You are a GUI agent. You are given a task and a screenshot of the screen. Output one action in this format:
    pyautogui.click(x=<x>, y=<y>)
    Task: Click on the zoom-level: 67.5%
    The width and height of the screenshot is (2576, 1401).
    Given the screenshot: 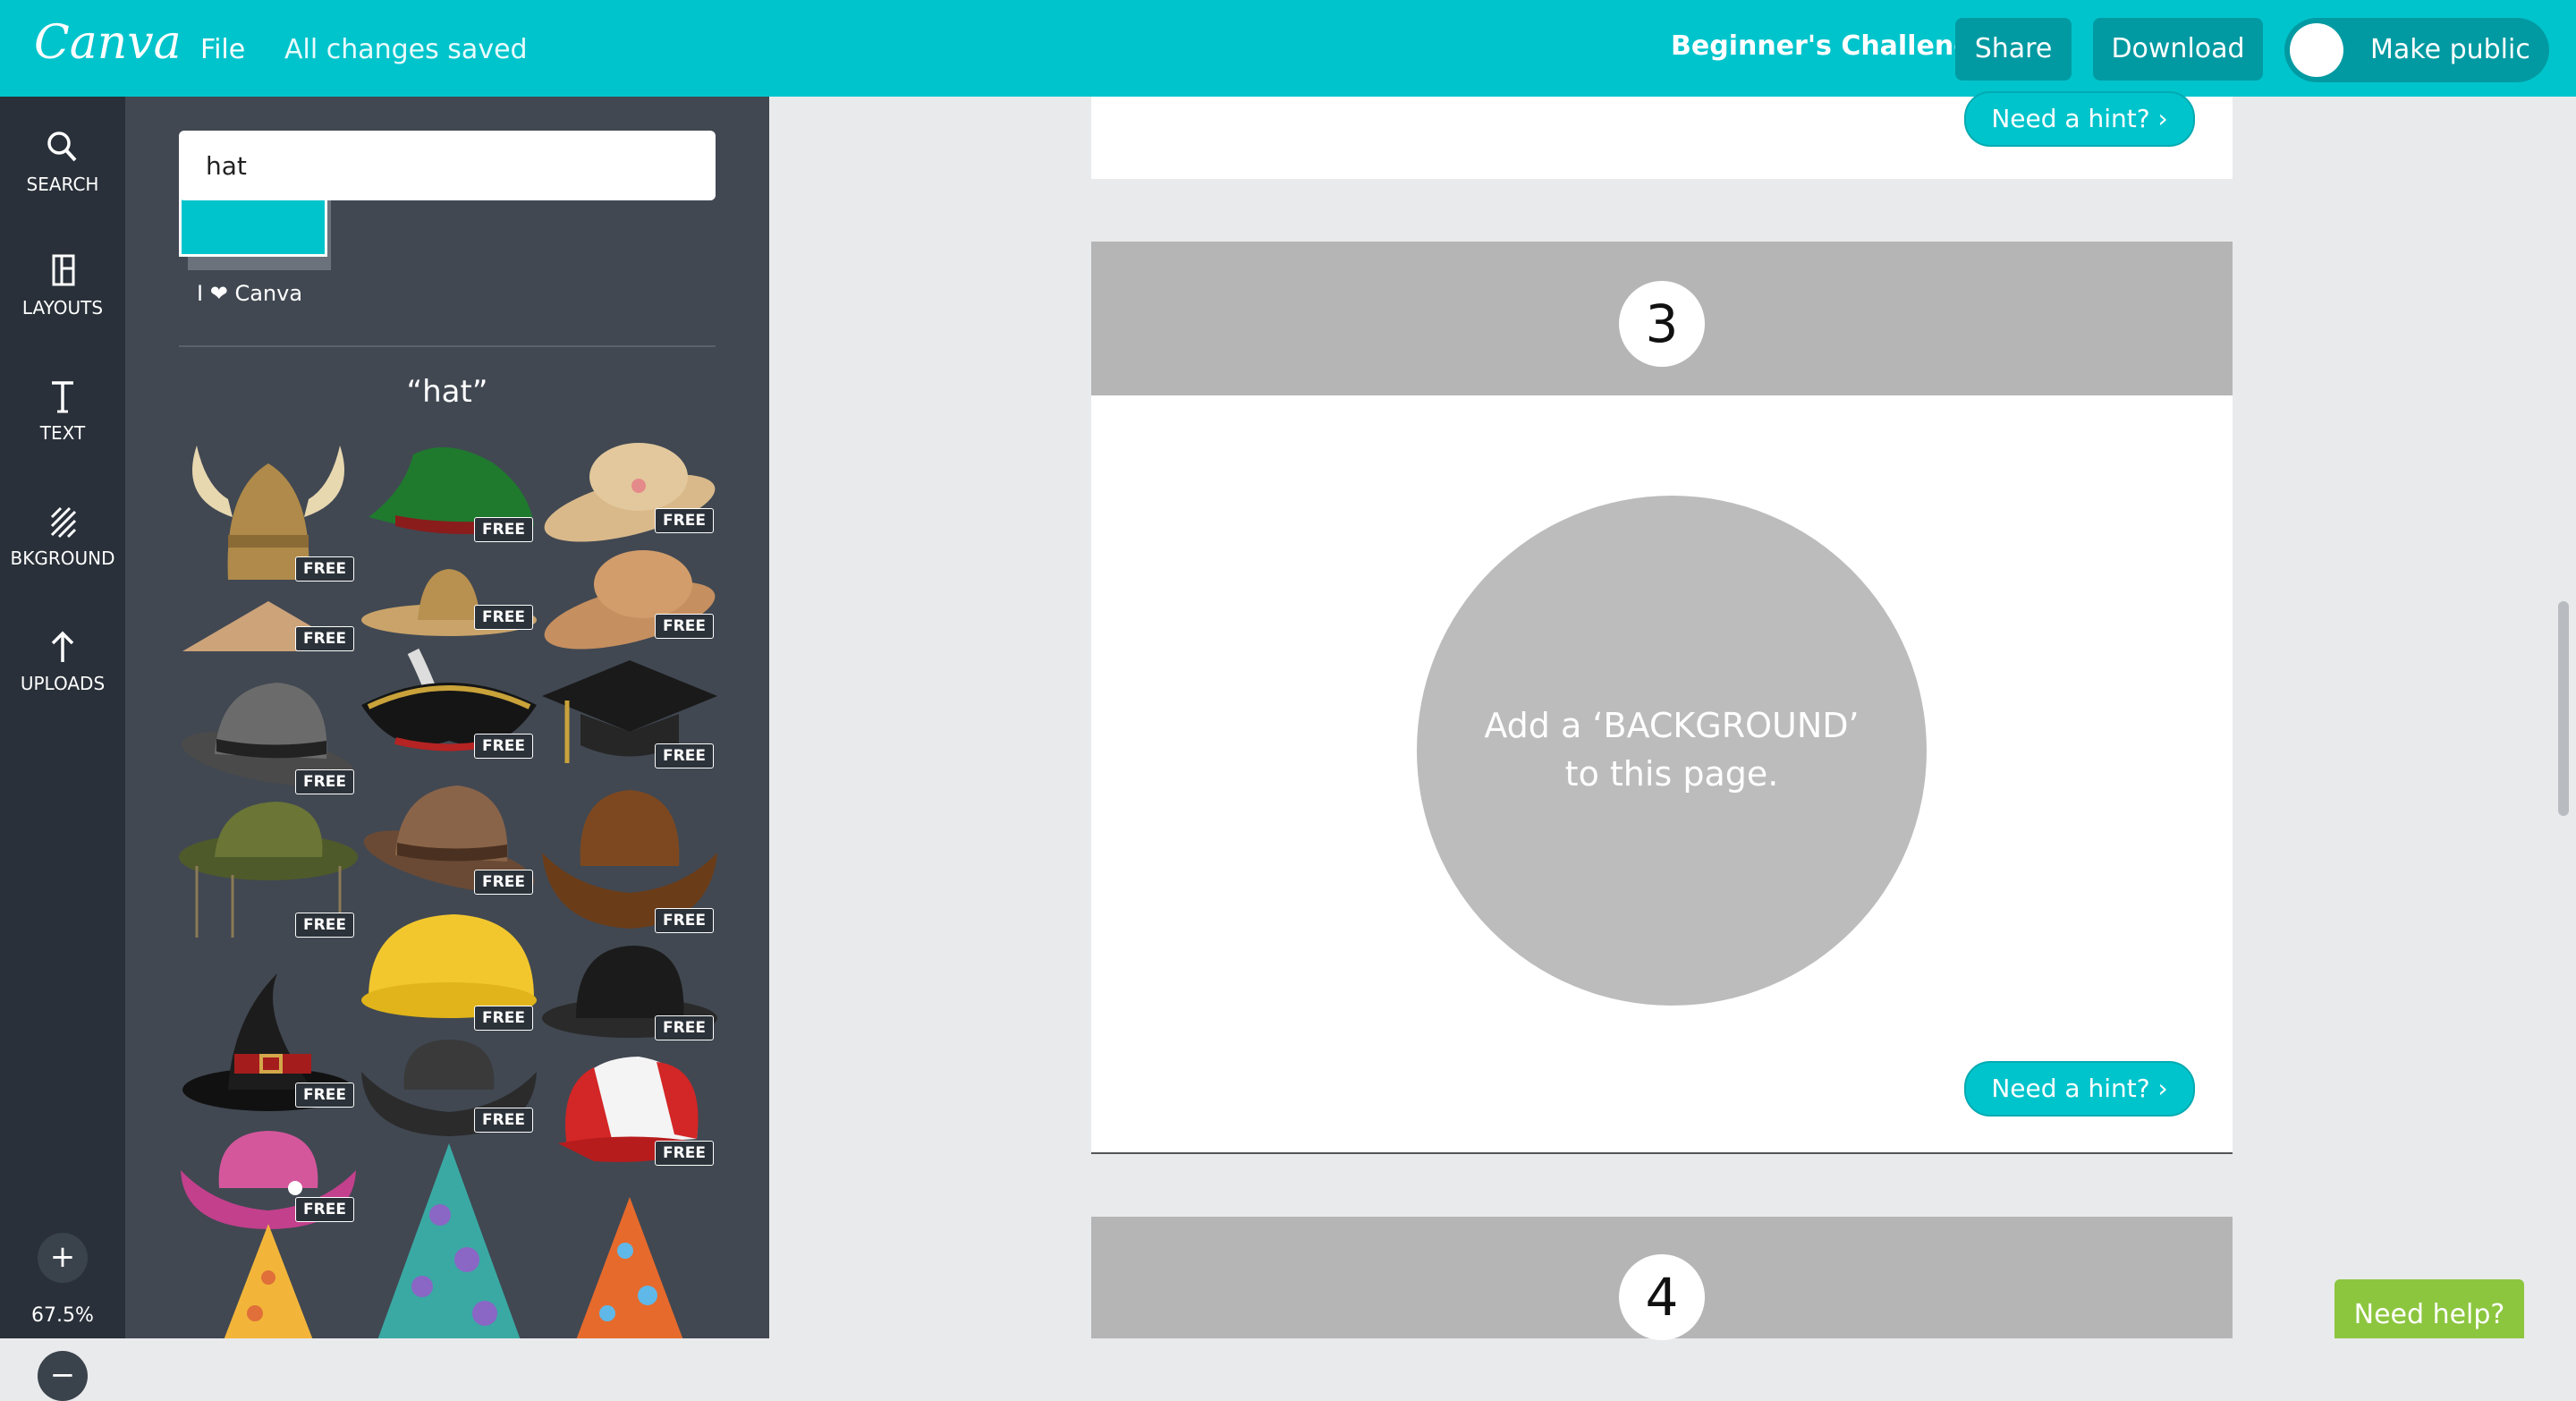 What is the action you would take?
    pyautogui.click(x=62, y=1315)
    